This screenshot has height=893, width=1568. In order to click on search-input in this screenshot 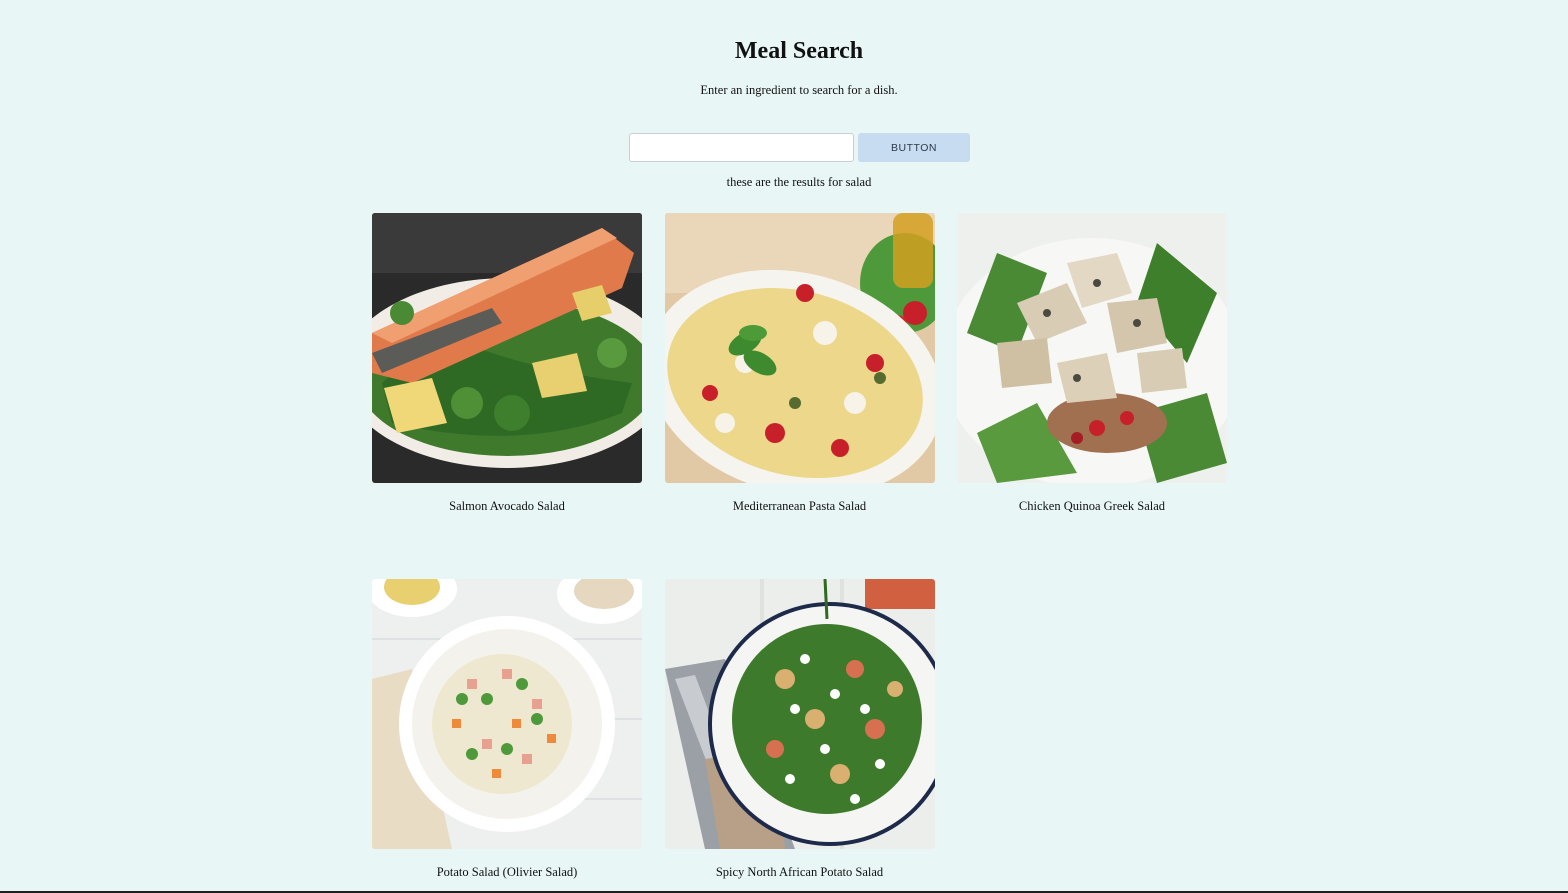, I will do `click(741, 147)`.